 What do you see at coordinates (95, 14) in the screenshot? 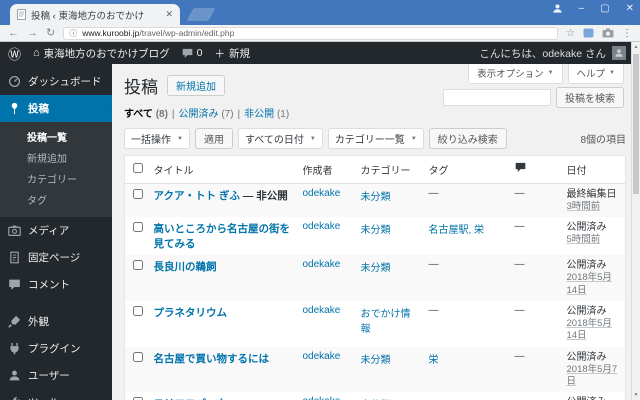
I see `browser-tab: 投稿 ‹ 東海地方のおでかけ ✕` at bounding box center [95, 14].